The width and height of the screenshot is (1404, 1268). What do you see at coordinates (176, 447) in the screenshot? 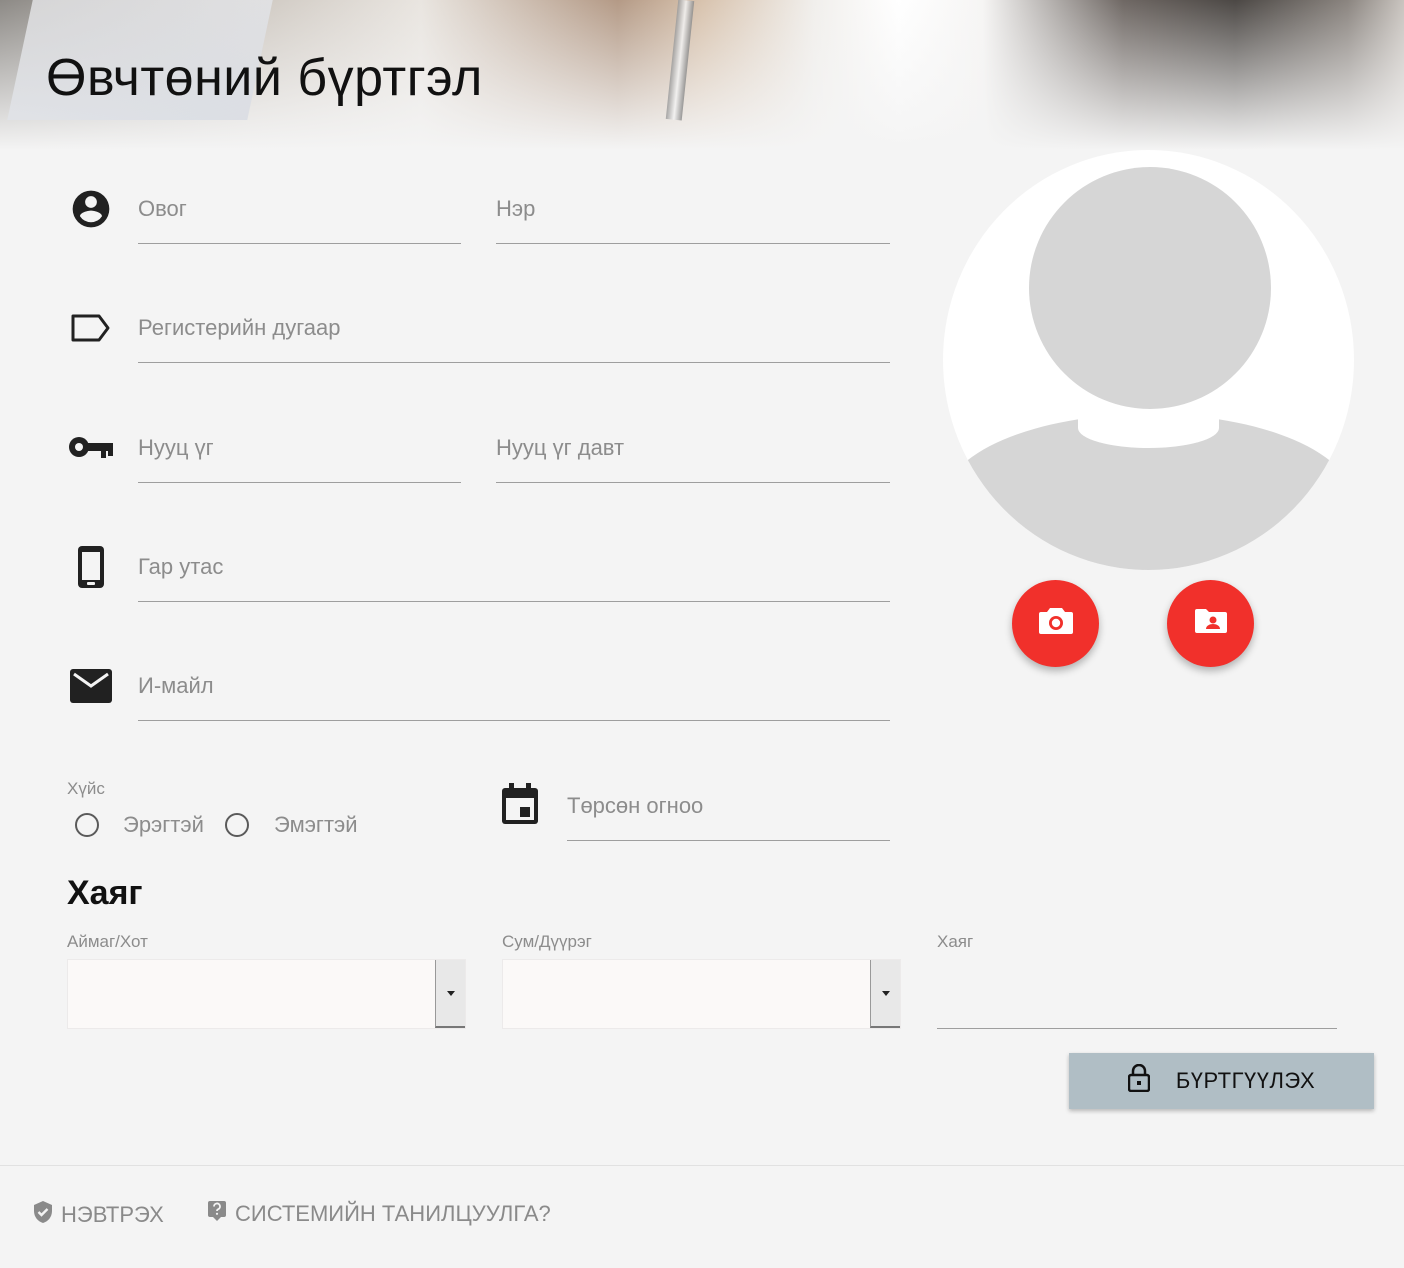
I see `password-label: Нууц үг` at bounding box center [176, 447].